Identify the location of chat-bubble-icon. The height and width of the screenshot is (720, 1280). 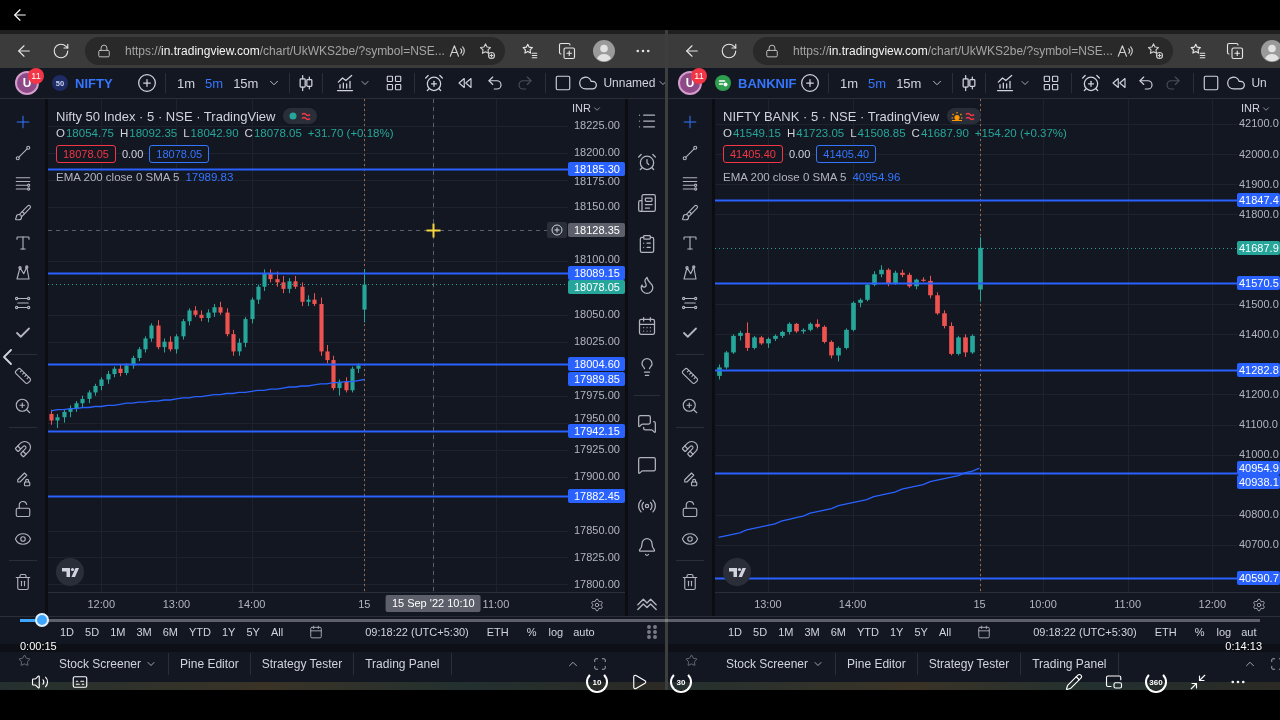
(646, 465).